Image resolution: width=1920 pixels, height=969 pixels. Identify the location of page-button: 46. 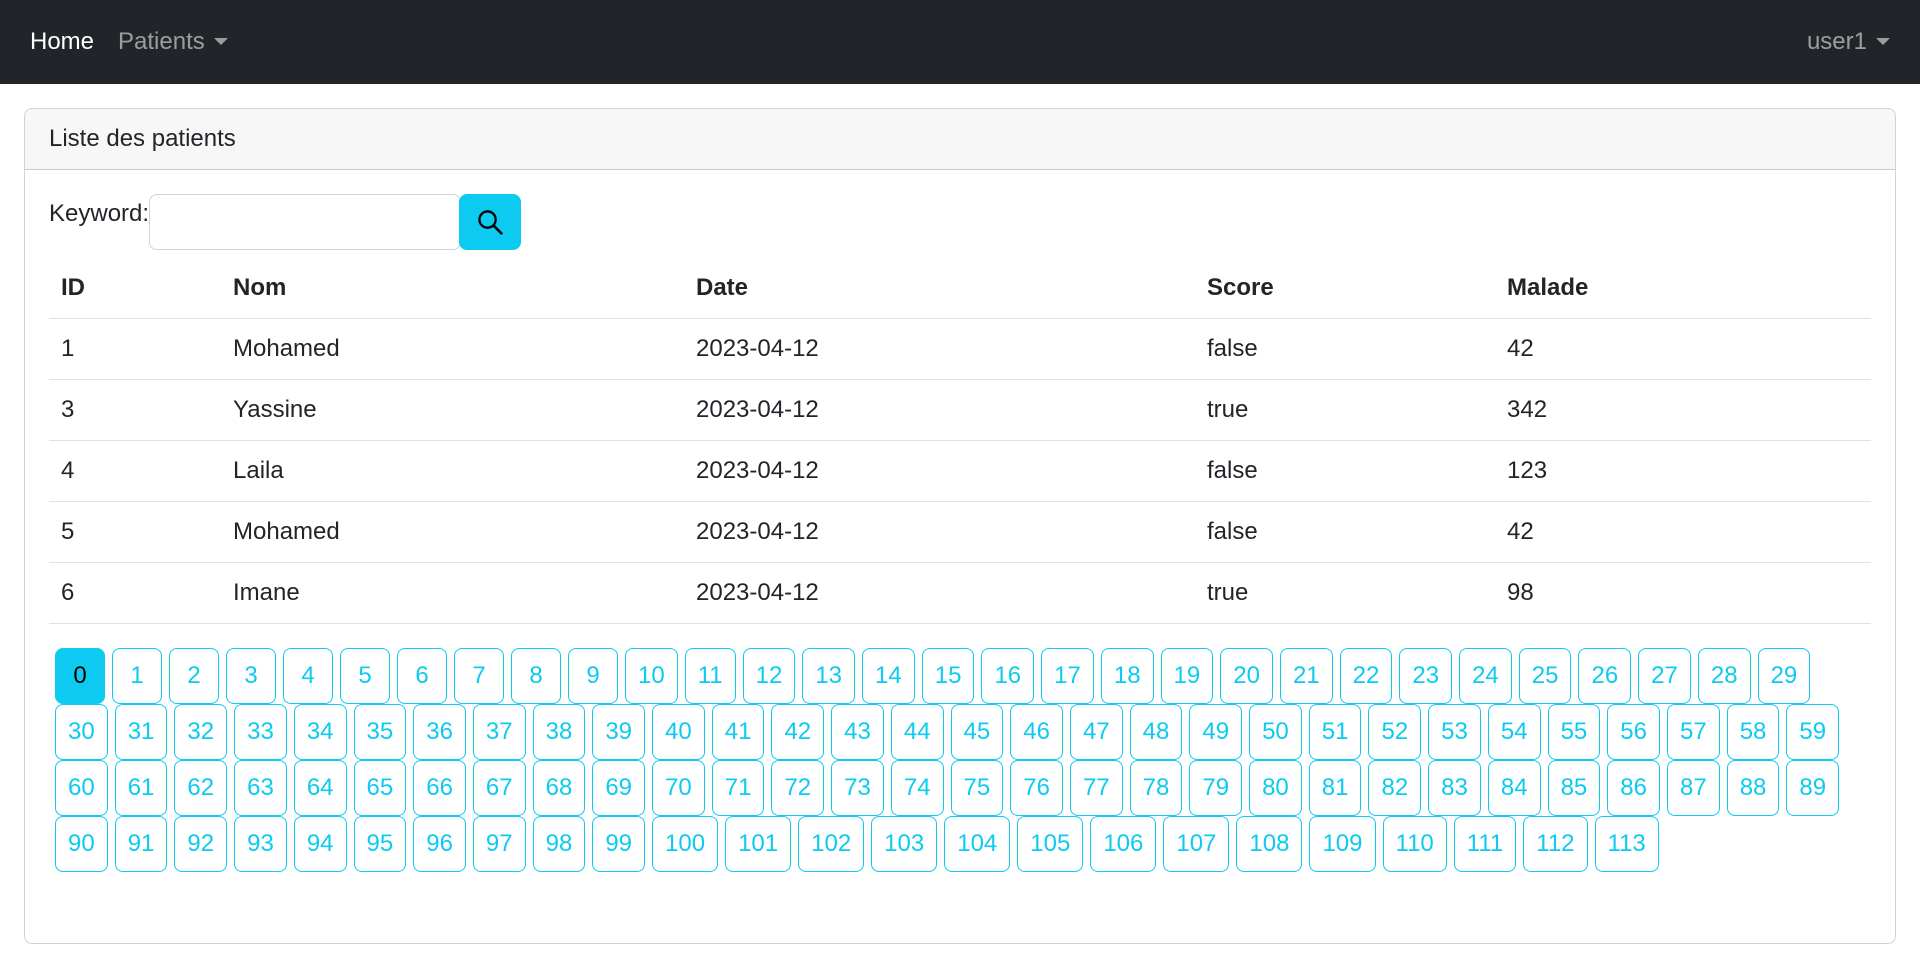
(1036, 732).